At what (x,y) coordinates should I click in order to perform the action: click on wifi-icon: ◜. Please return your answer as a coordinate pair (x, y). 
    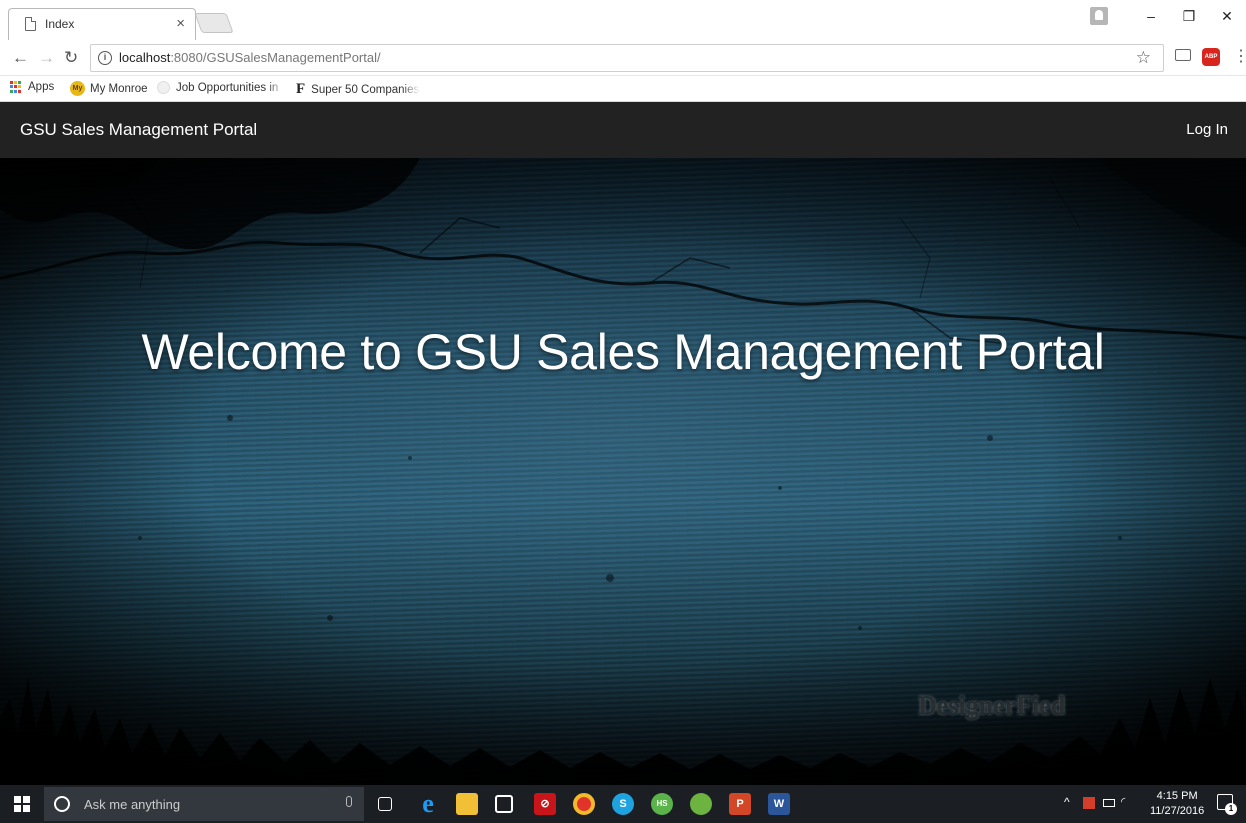
    Looking at the image, I should click on (1127, 801).